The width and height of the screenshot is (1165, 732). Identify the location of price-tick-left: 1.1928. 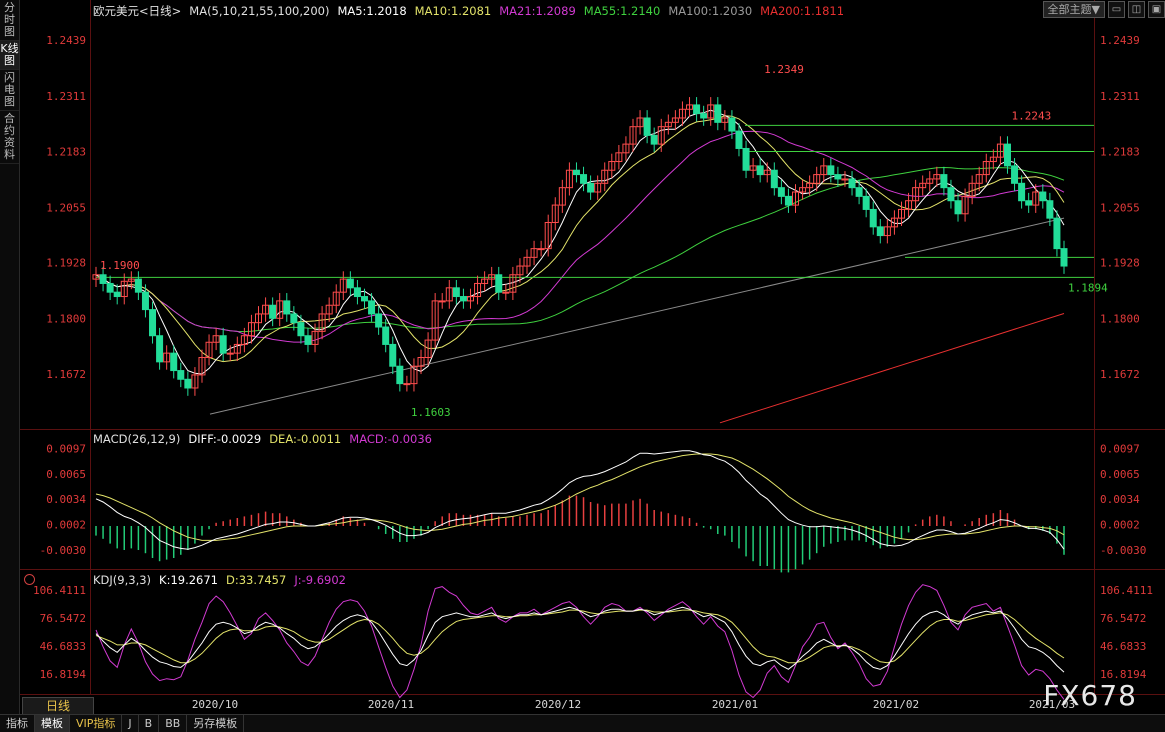
(66, 263).